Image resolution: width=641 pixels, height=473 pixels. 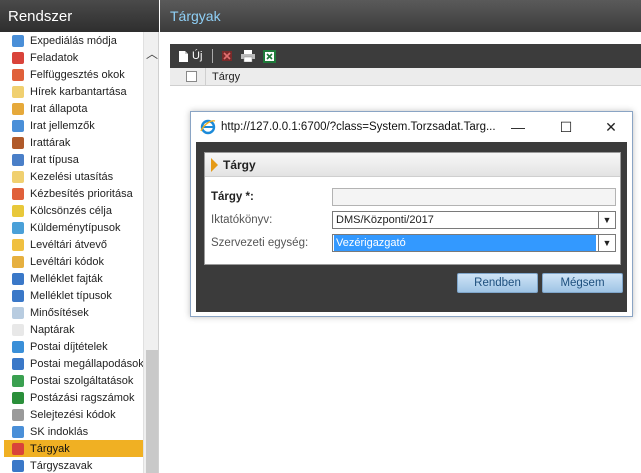 I want to click on sidebar-item: Hírek karbantartása, so click(x=73, y=91).